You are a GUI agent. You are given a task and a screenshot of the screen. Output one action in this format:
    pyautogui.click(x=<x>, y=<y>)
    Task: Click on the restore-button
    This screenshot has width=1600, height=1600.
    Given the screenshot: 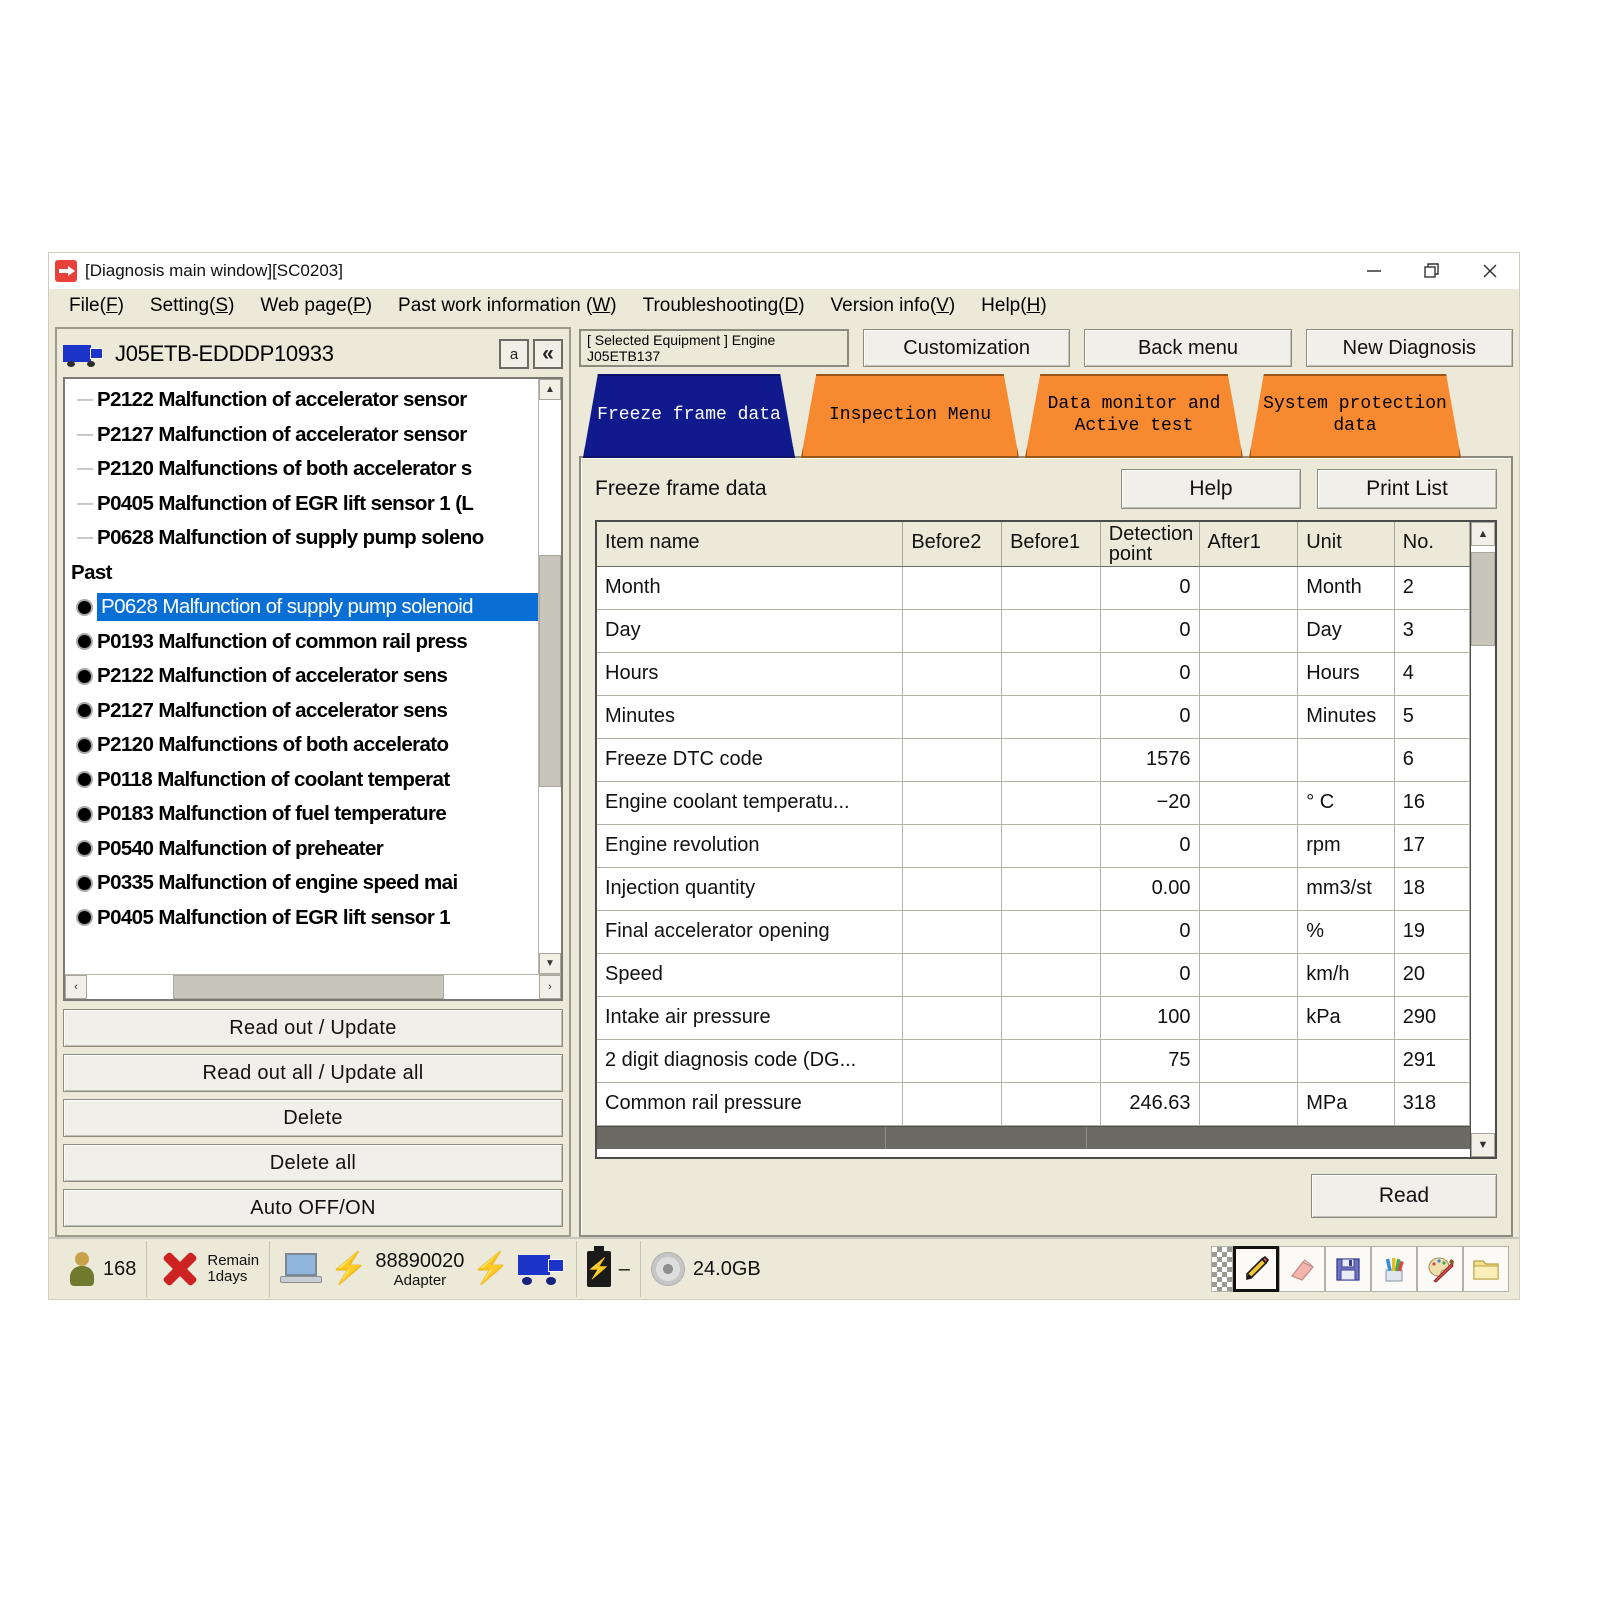 What is the action you would take?
    pyautogui.click(x=1432, y=271)
    